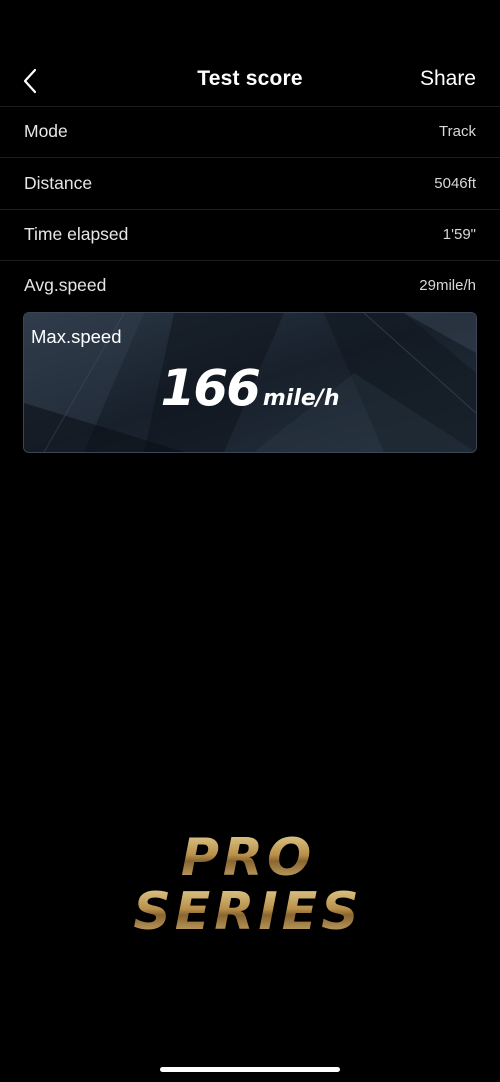  I want to click on mode-label: Mode, so click(46, 131).